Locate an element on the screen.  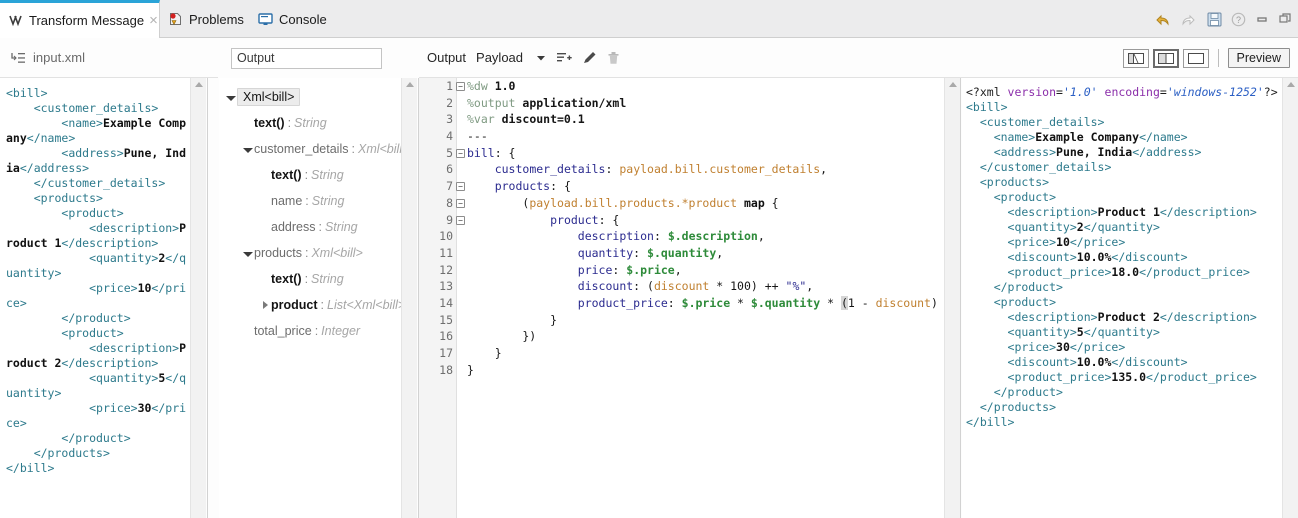
xml-token: </product> is located at coordinates (68, 318).